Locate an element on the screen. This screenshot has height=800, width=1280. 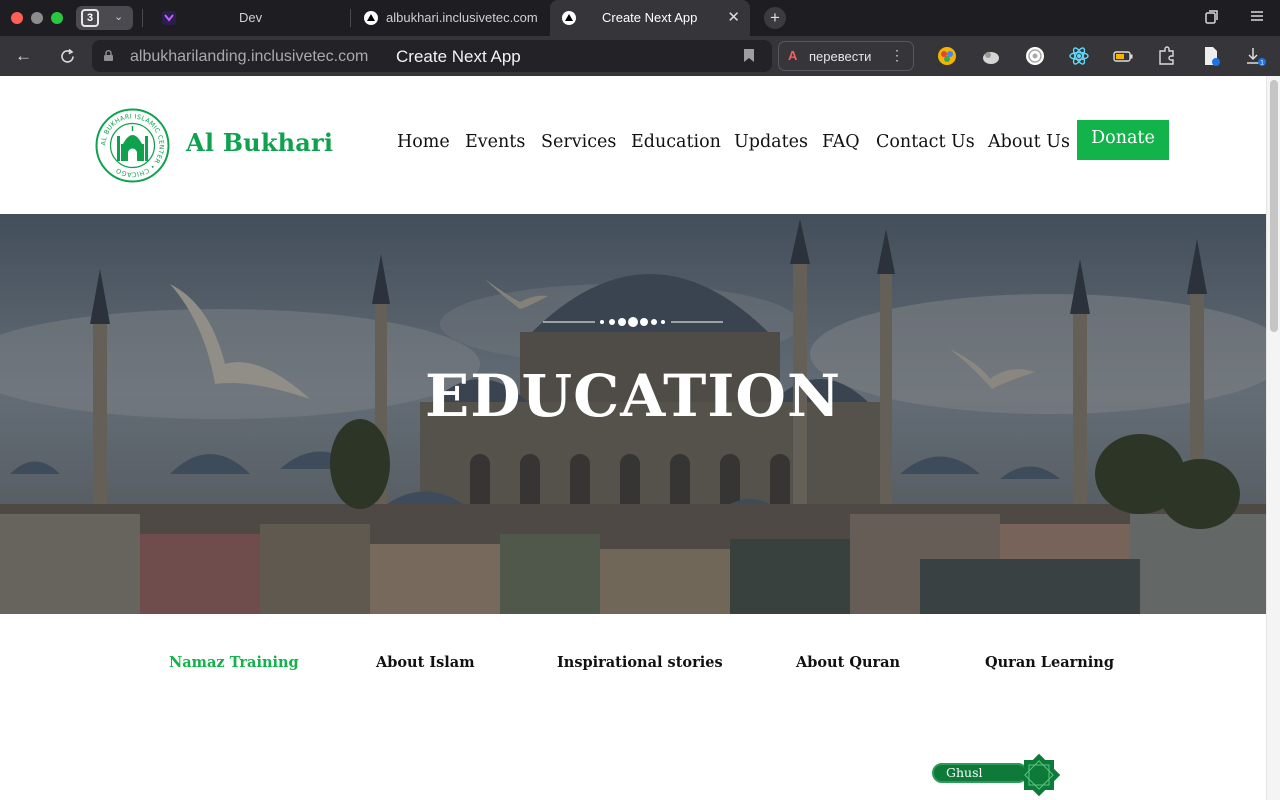
page-scrollbar is located at coordinates (1273, 438).